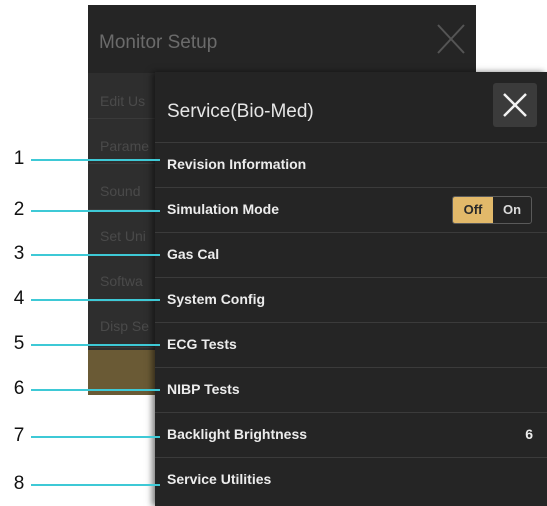  Describe the element at coordinates (19, 209) in the screenshot. I see `callout-number: 2` at that location.